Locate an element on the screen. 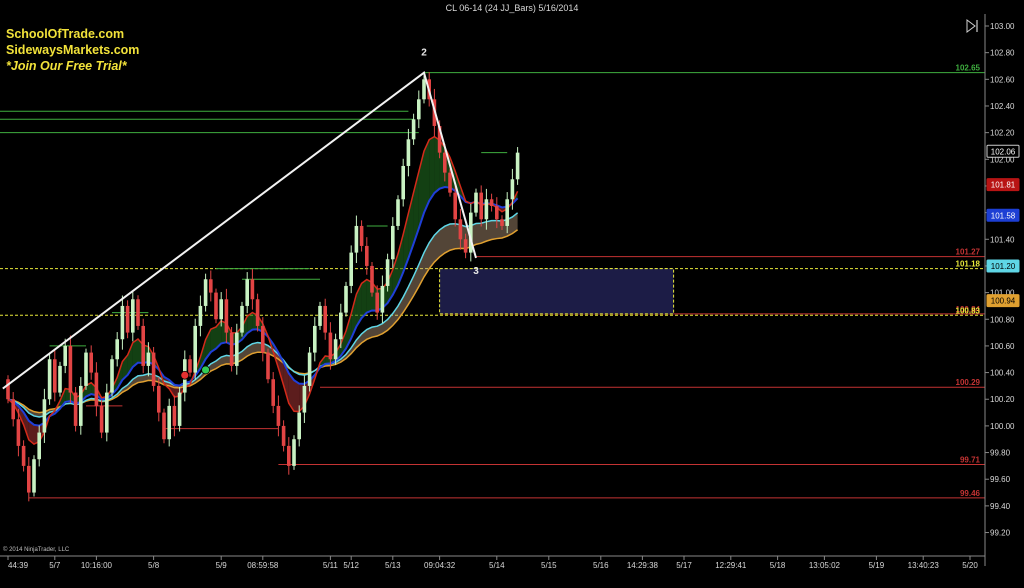  watermark-line-3: *Join Our Free Trial* is located at coordinates (67, 66).